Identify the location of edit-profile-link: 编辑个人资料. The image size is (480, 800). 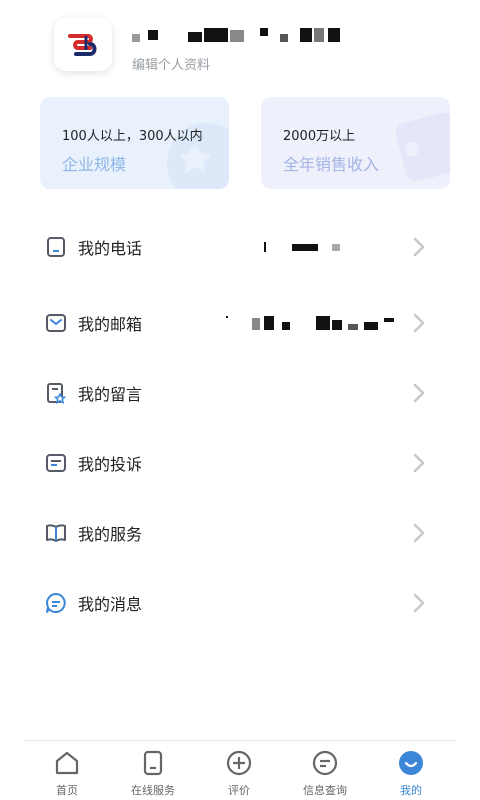
(171, 63).